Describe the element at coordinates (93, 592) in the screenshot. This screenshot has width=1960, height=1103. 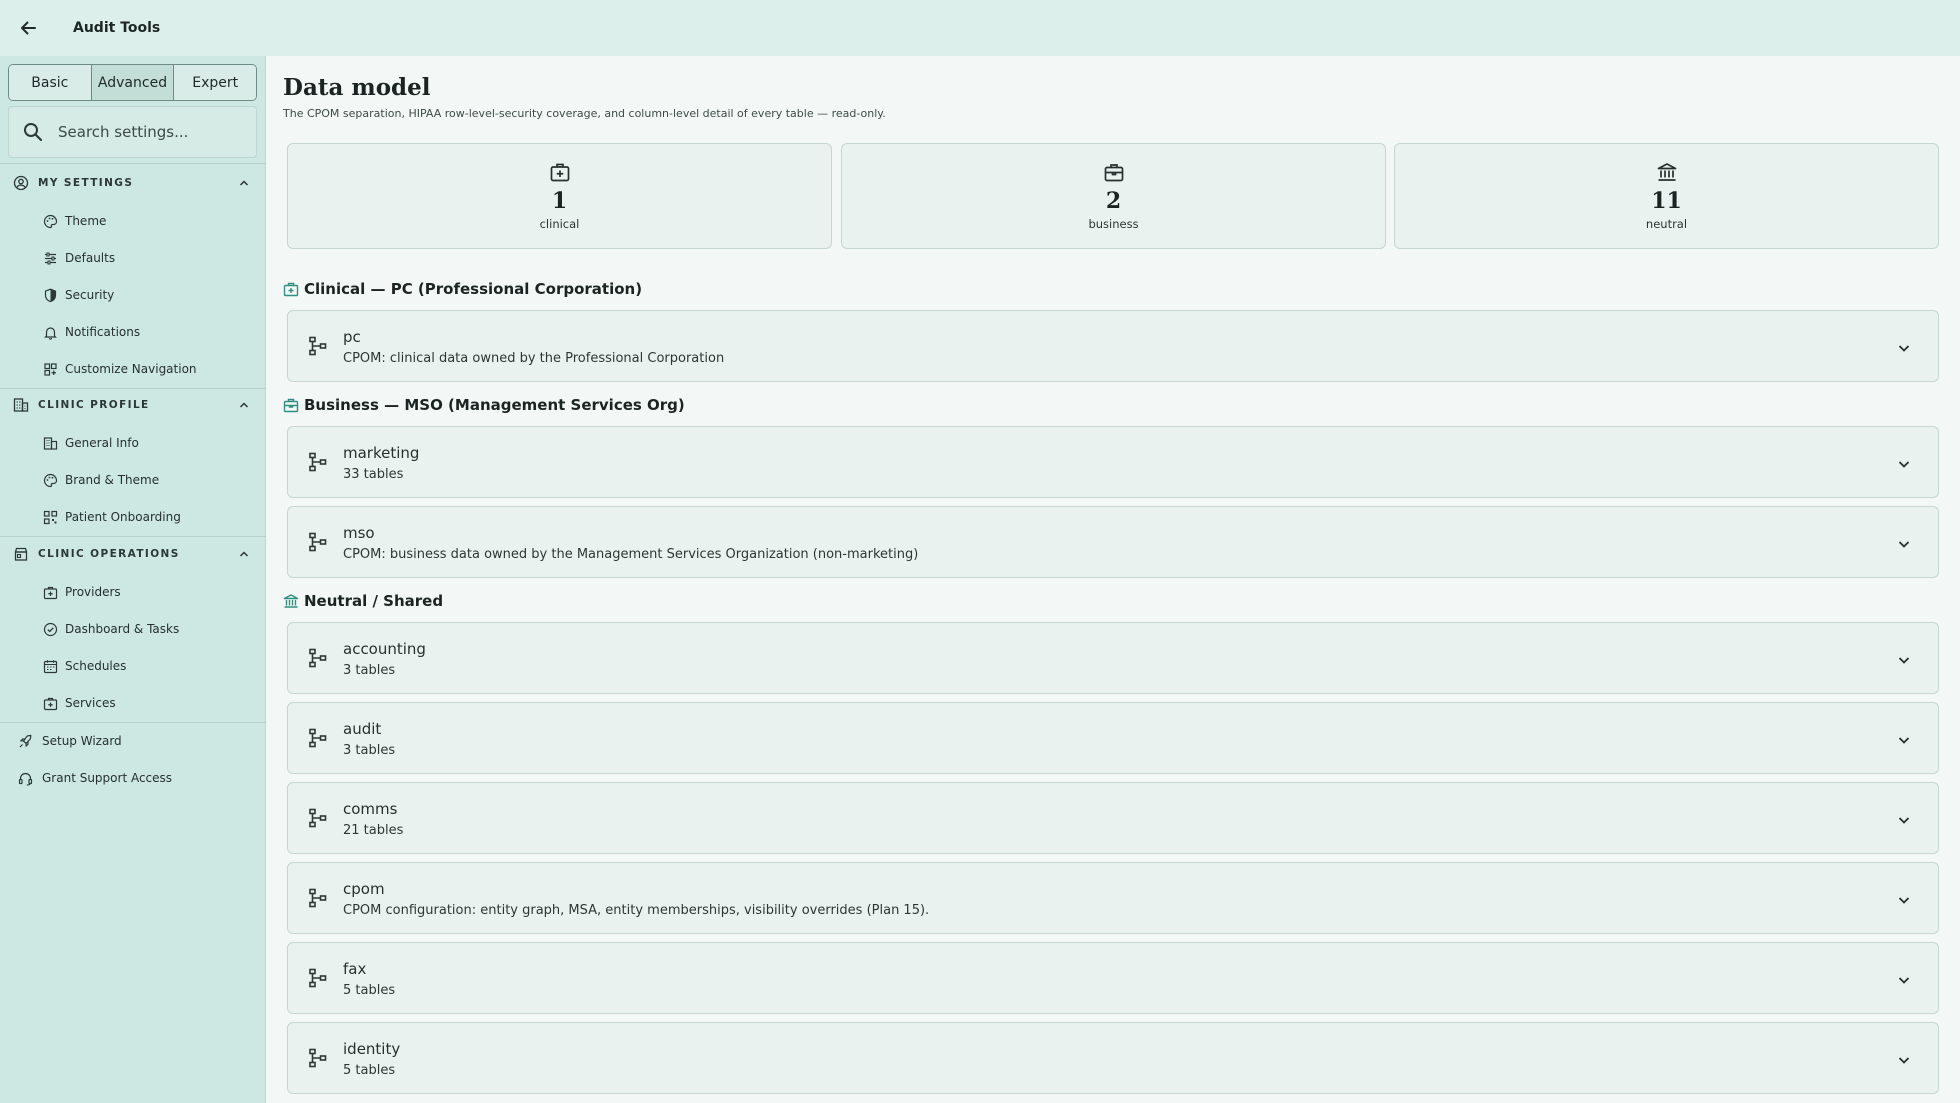
I see `sidebar-item-label: Providers` at that location.